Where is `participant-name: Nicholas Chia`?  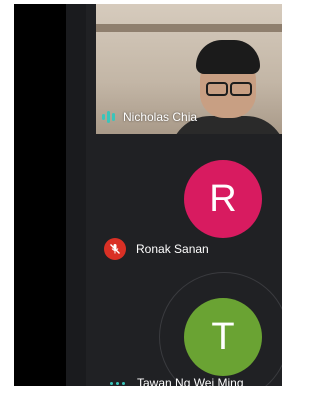 participant-name: Nicholas Chia is located at coordinates (160, 117).